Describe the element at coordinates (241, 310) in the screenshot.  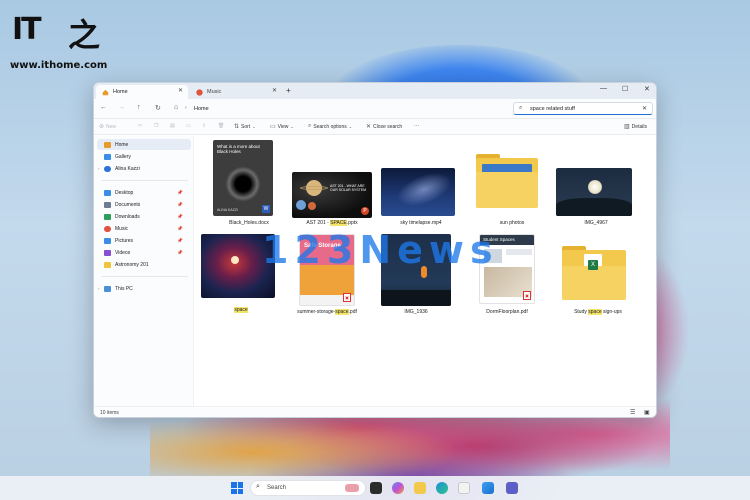
I see `file-name: space` at that location.